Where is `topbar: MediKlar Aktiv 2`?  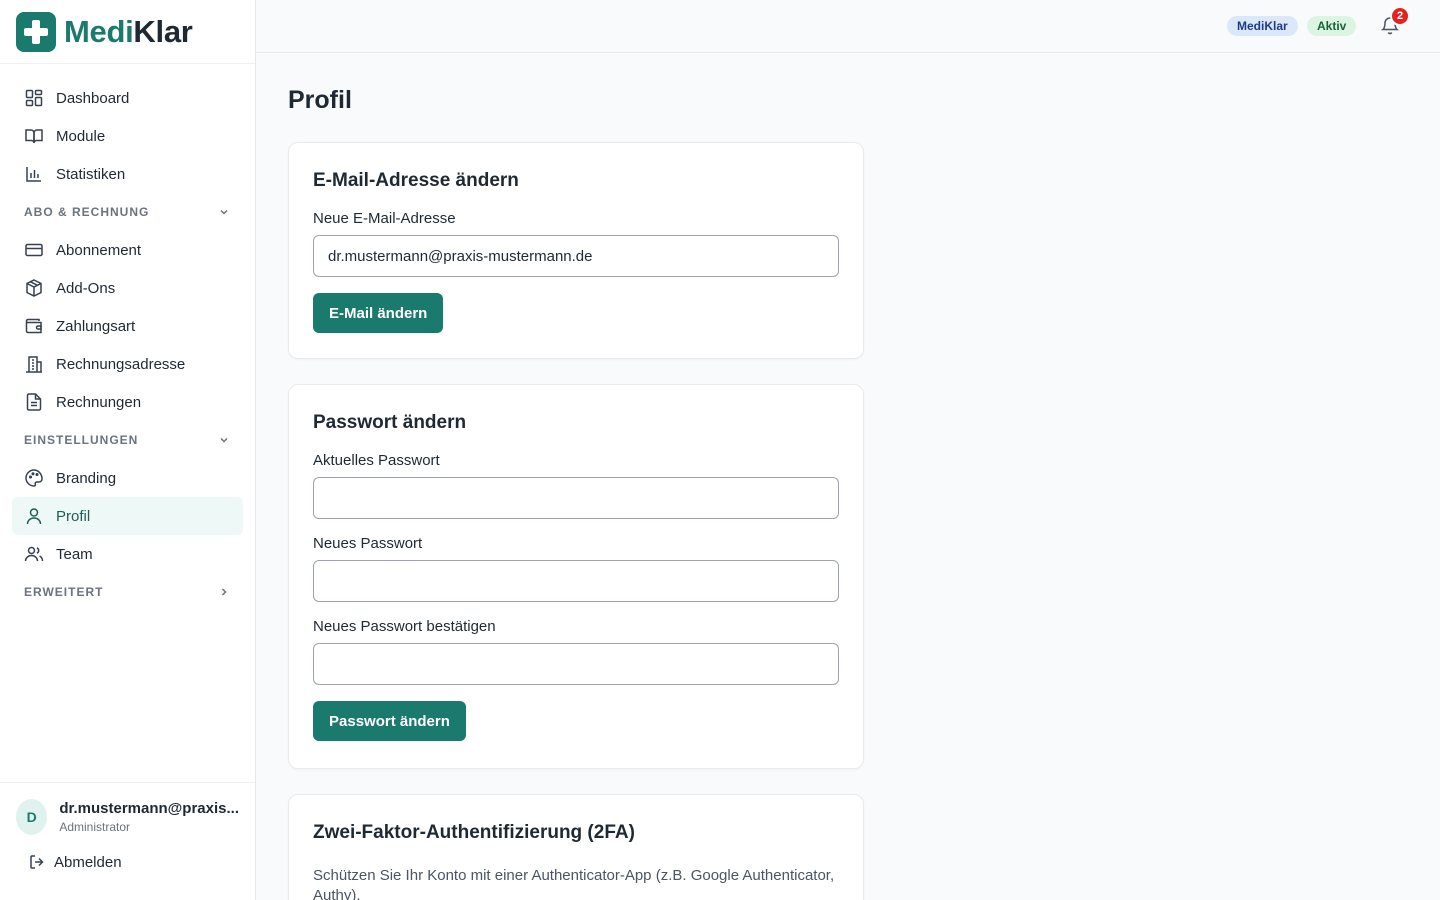
topbar: MediKlar Aktiv 2 is located at coordinates (848, 26).